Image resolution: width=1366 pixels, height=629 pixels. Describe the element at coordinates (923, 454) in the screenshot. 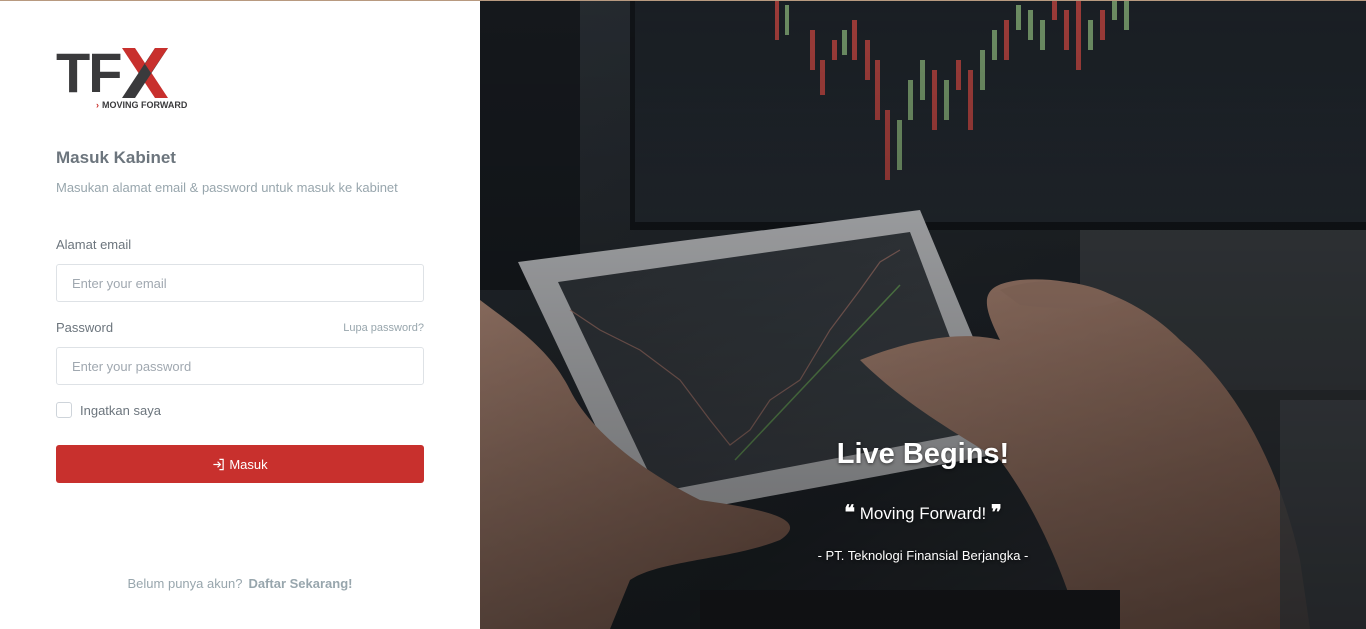

I see `hero-title: Live Begins!` at that location.